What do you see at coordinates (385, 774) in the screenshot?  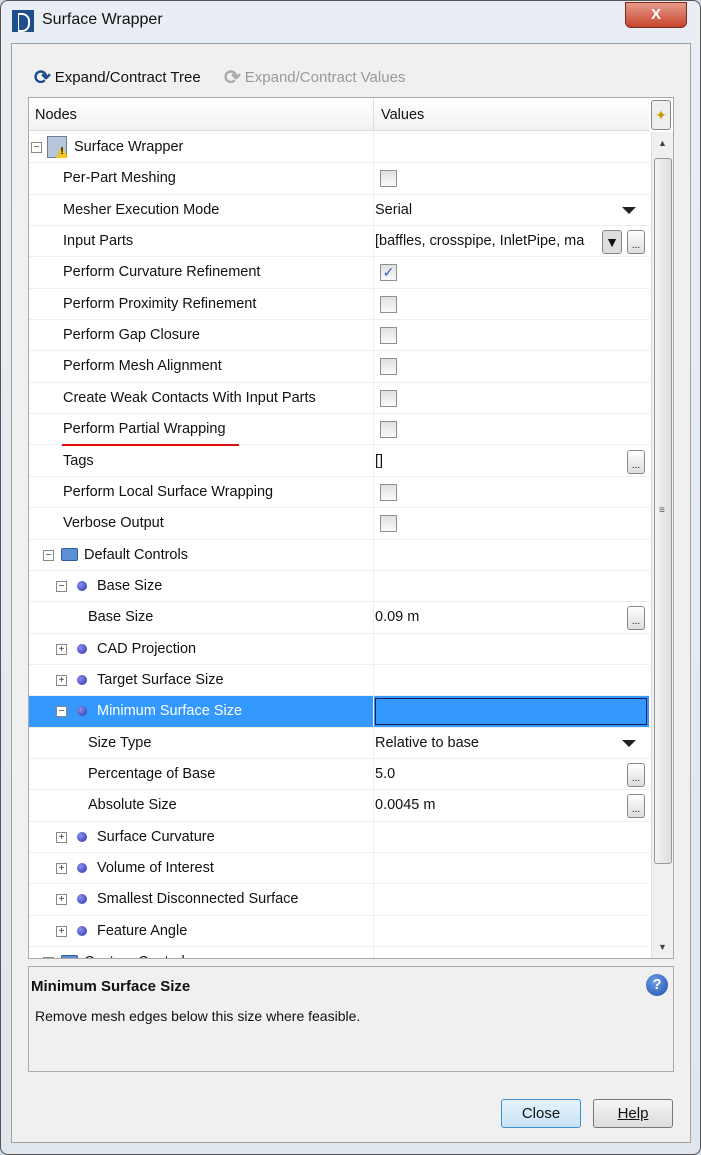 I see `node-value: 5.0` at bounding box center [385, 774].